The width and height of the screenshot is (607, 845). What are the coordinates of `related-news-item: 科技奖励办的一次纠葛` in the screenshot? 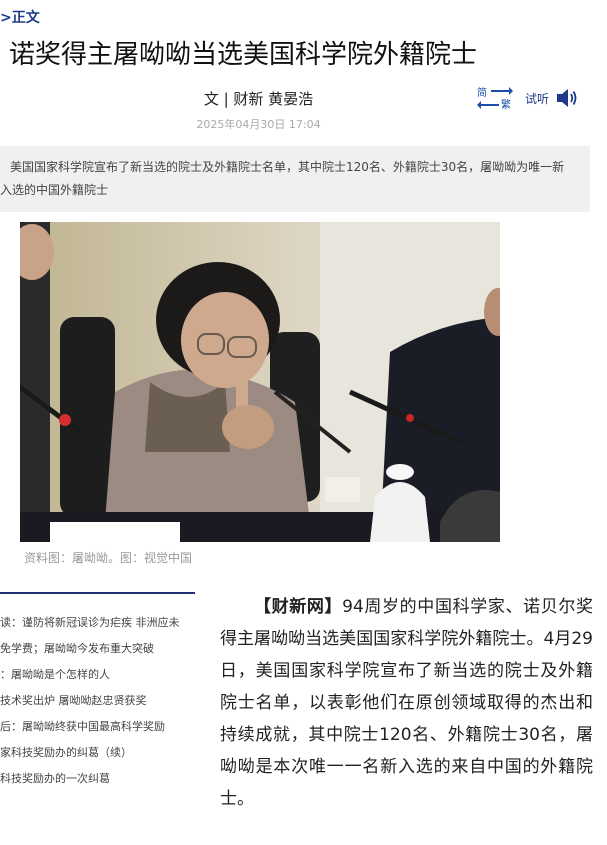 It's located at (97, 779).